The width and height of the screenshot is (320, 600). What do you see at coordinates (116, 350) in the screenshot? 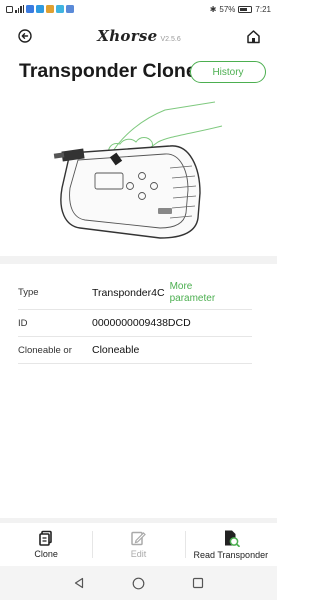
I see `cloneable-value: Cloneable` at bounding box center [116, 350].